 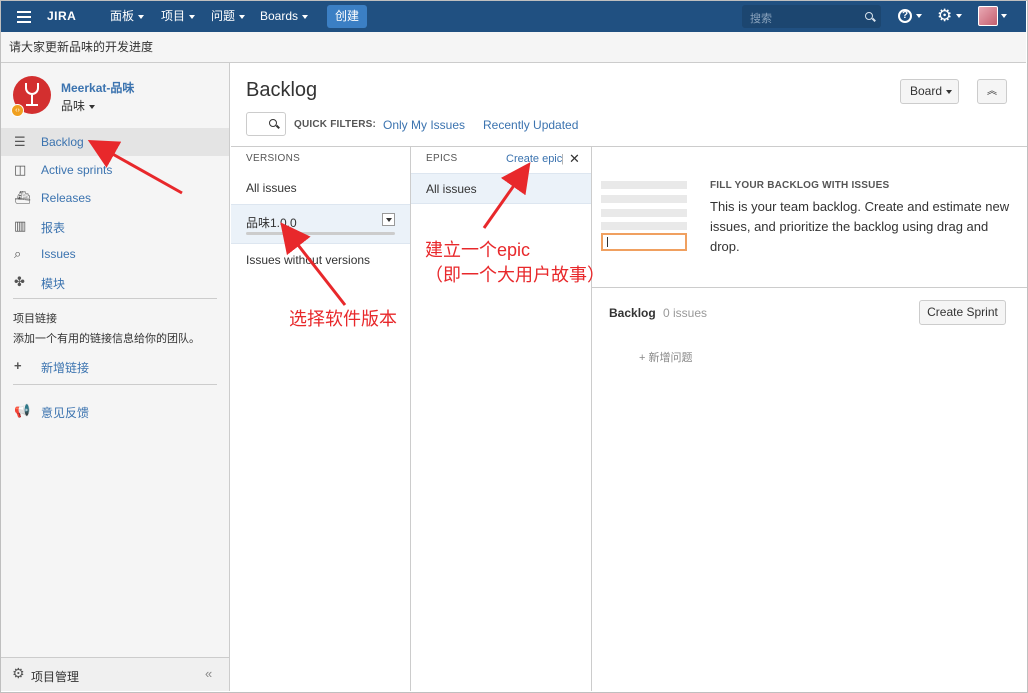 What do you see at coordinates (32, 99) in the screenshot?
I see `wine-glass-stem` at bounding box center [32, 99].